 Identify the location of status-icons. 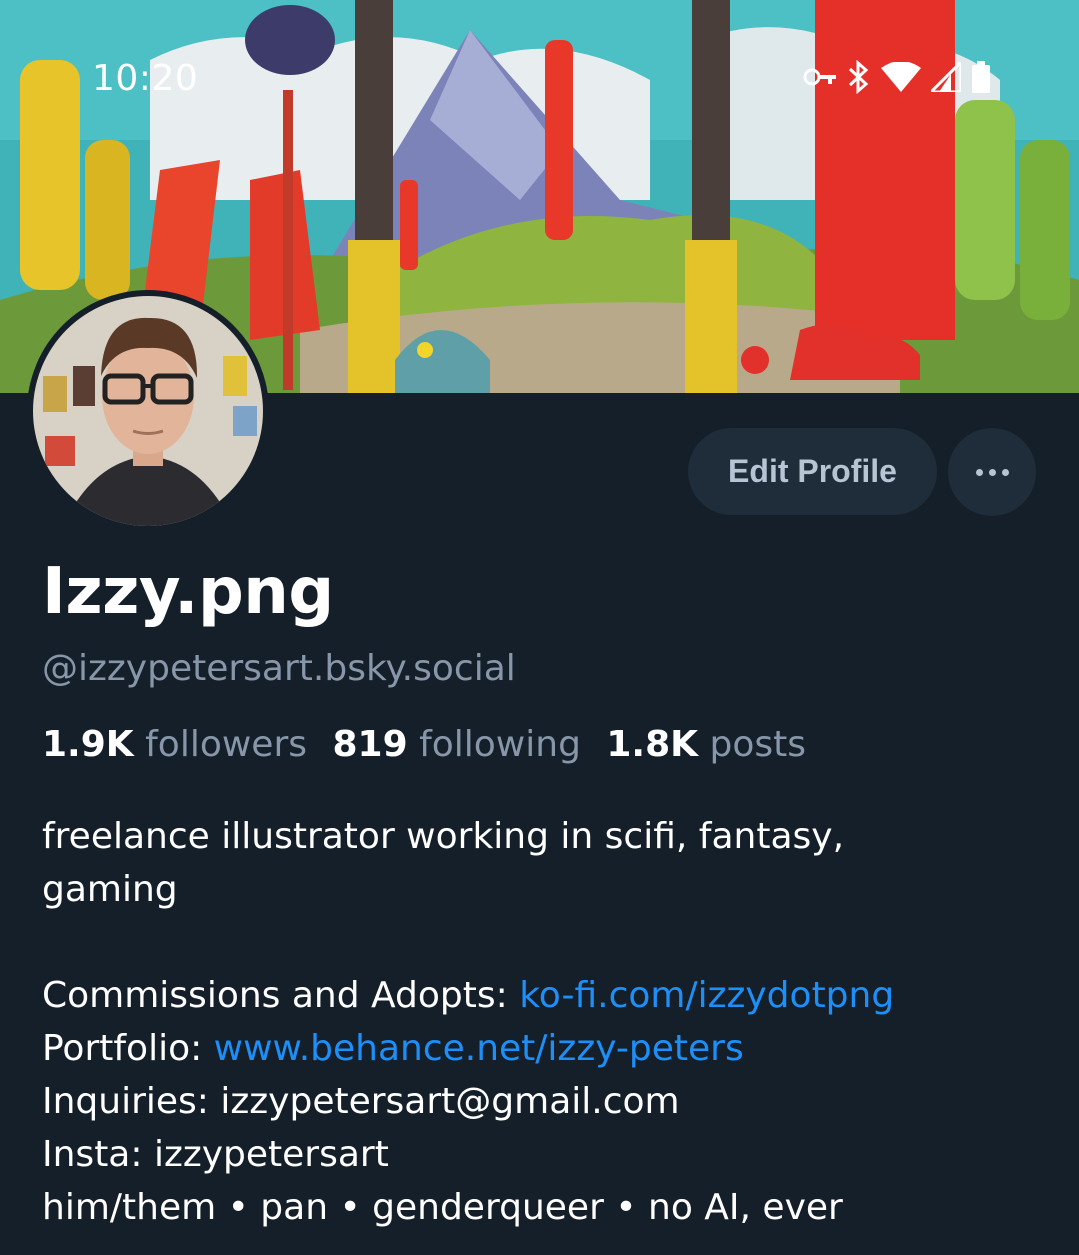
(897, 77).